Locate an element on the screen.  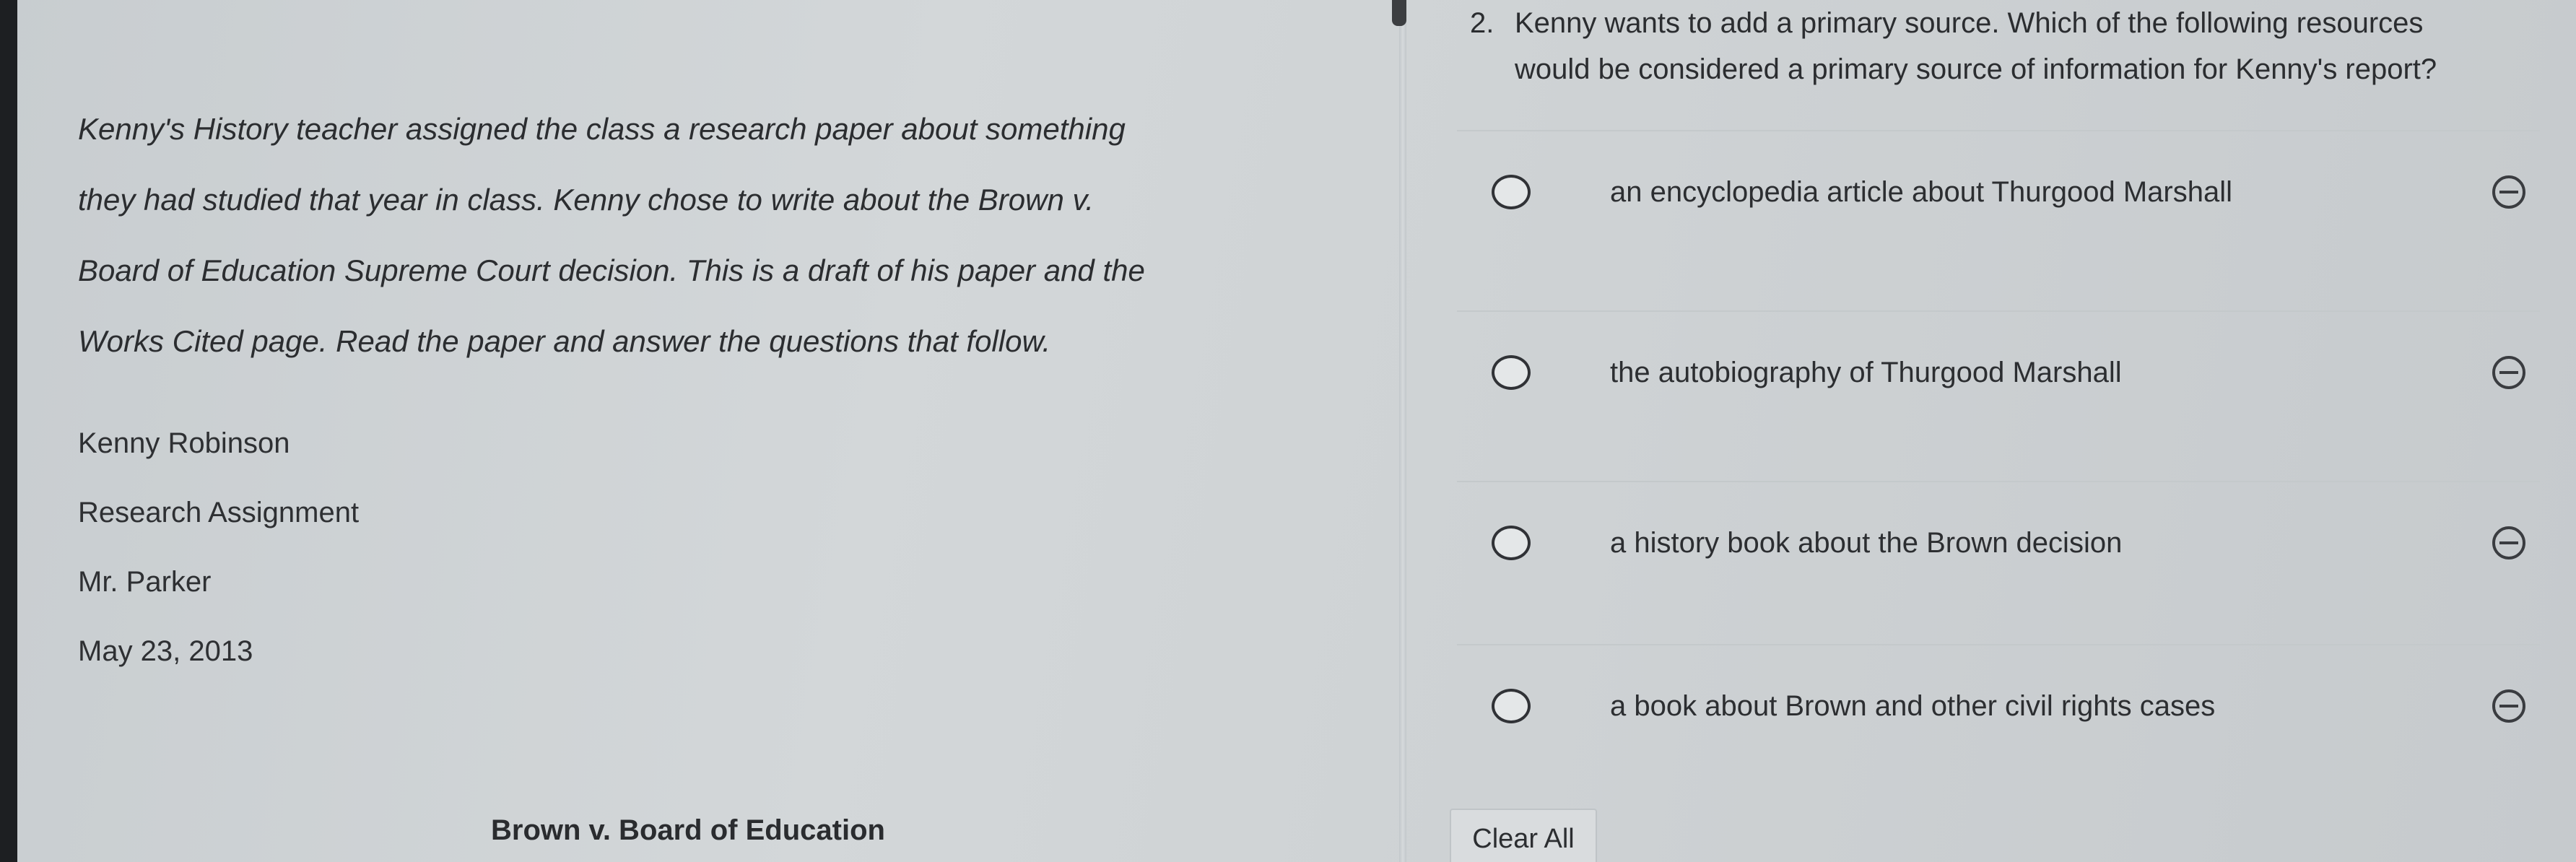
screen-bezel is located at coordinates (8, 431).